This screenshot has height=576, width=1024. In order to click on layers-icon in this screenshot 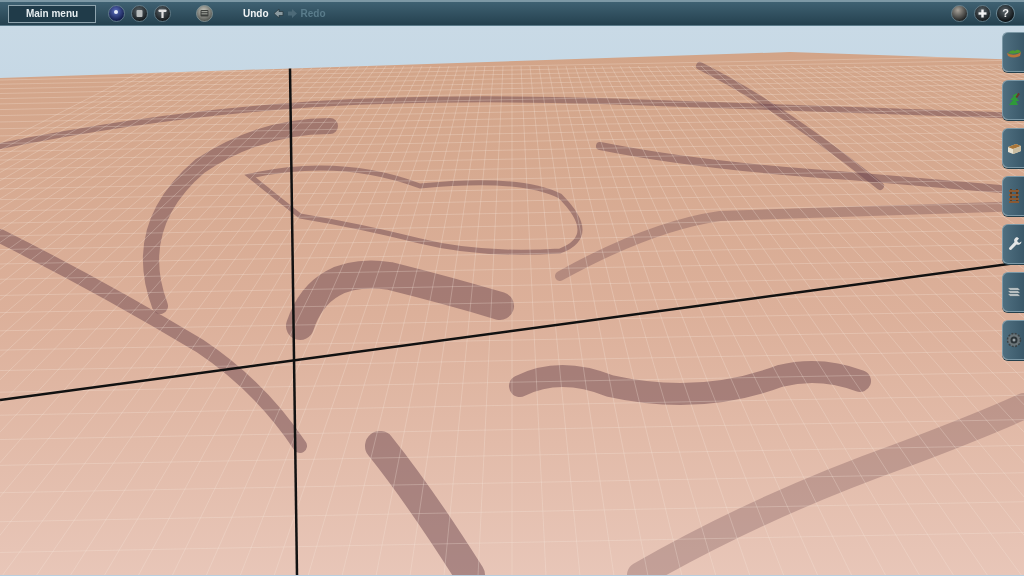, I will do `click(1013, 292)`.